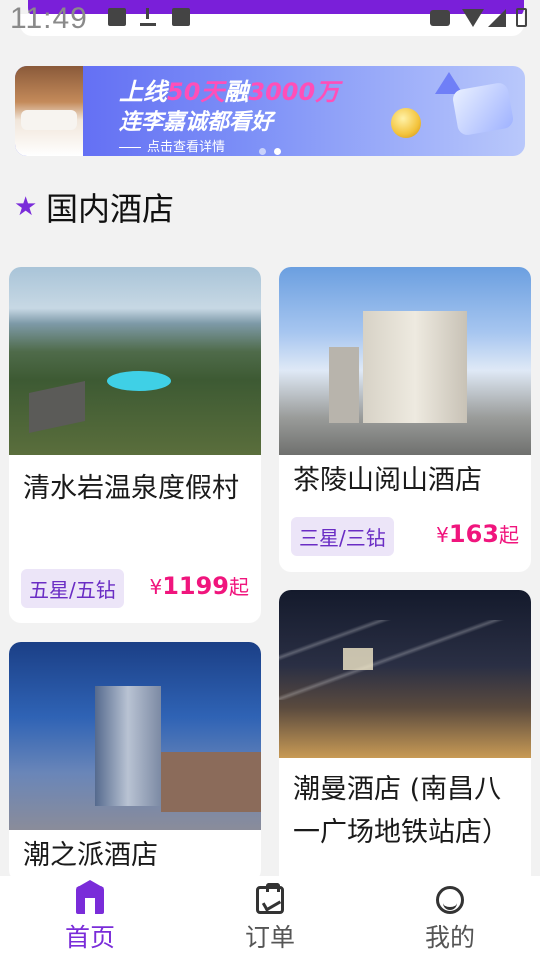 This screenshot has width=540, height=960. Describe the element at coordinates (406, 123) in the screenshot. I see `coin-icon` at that location.